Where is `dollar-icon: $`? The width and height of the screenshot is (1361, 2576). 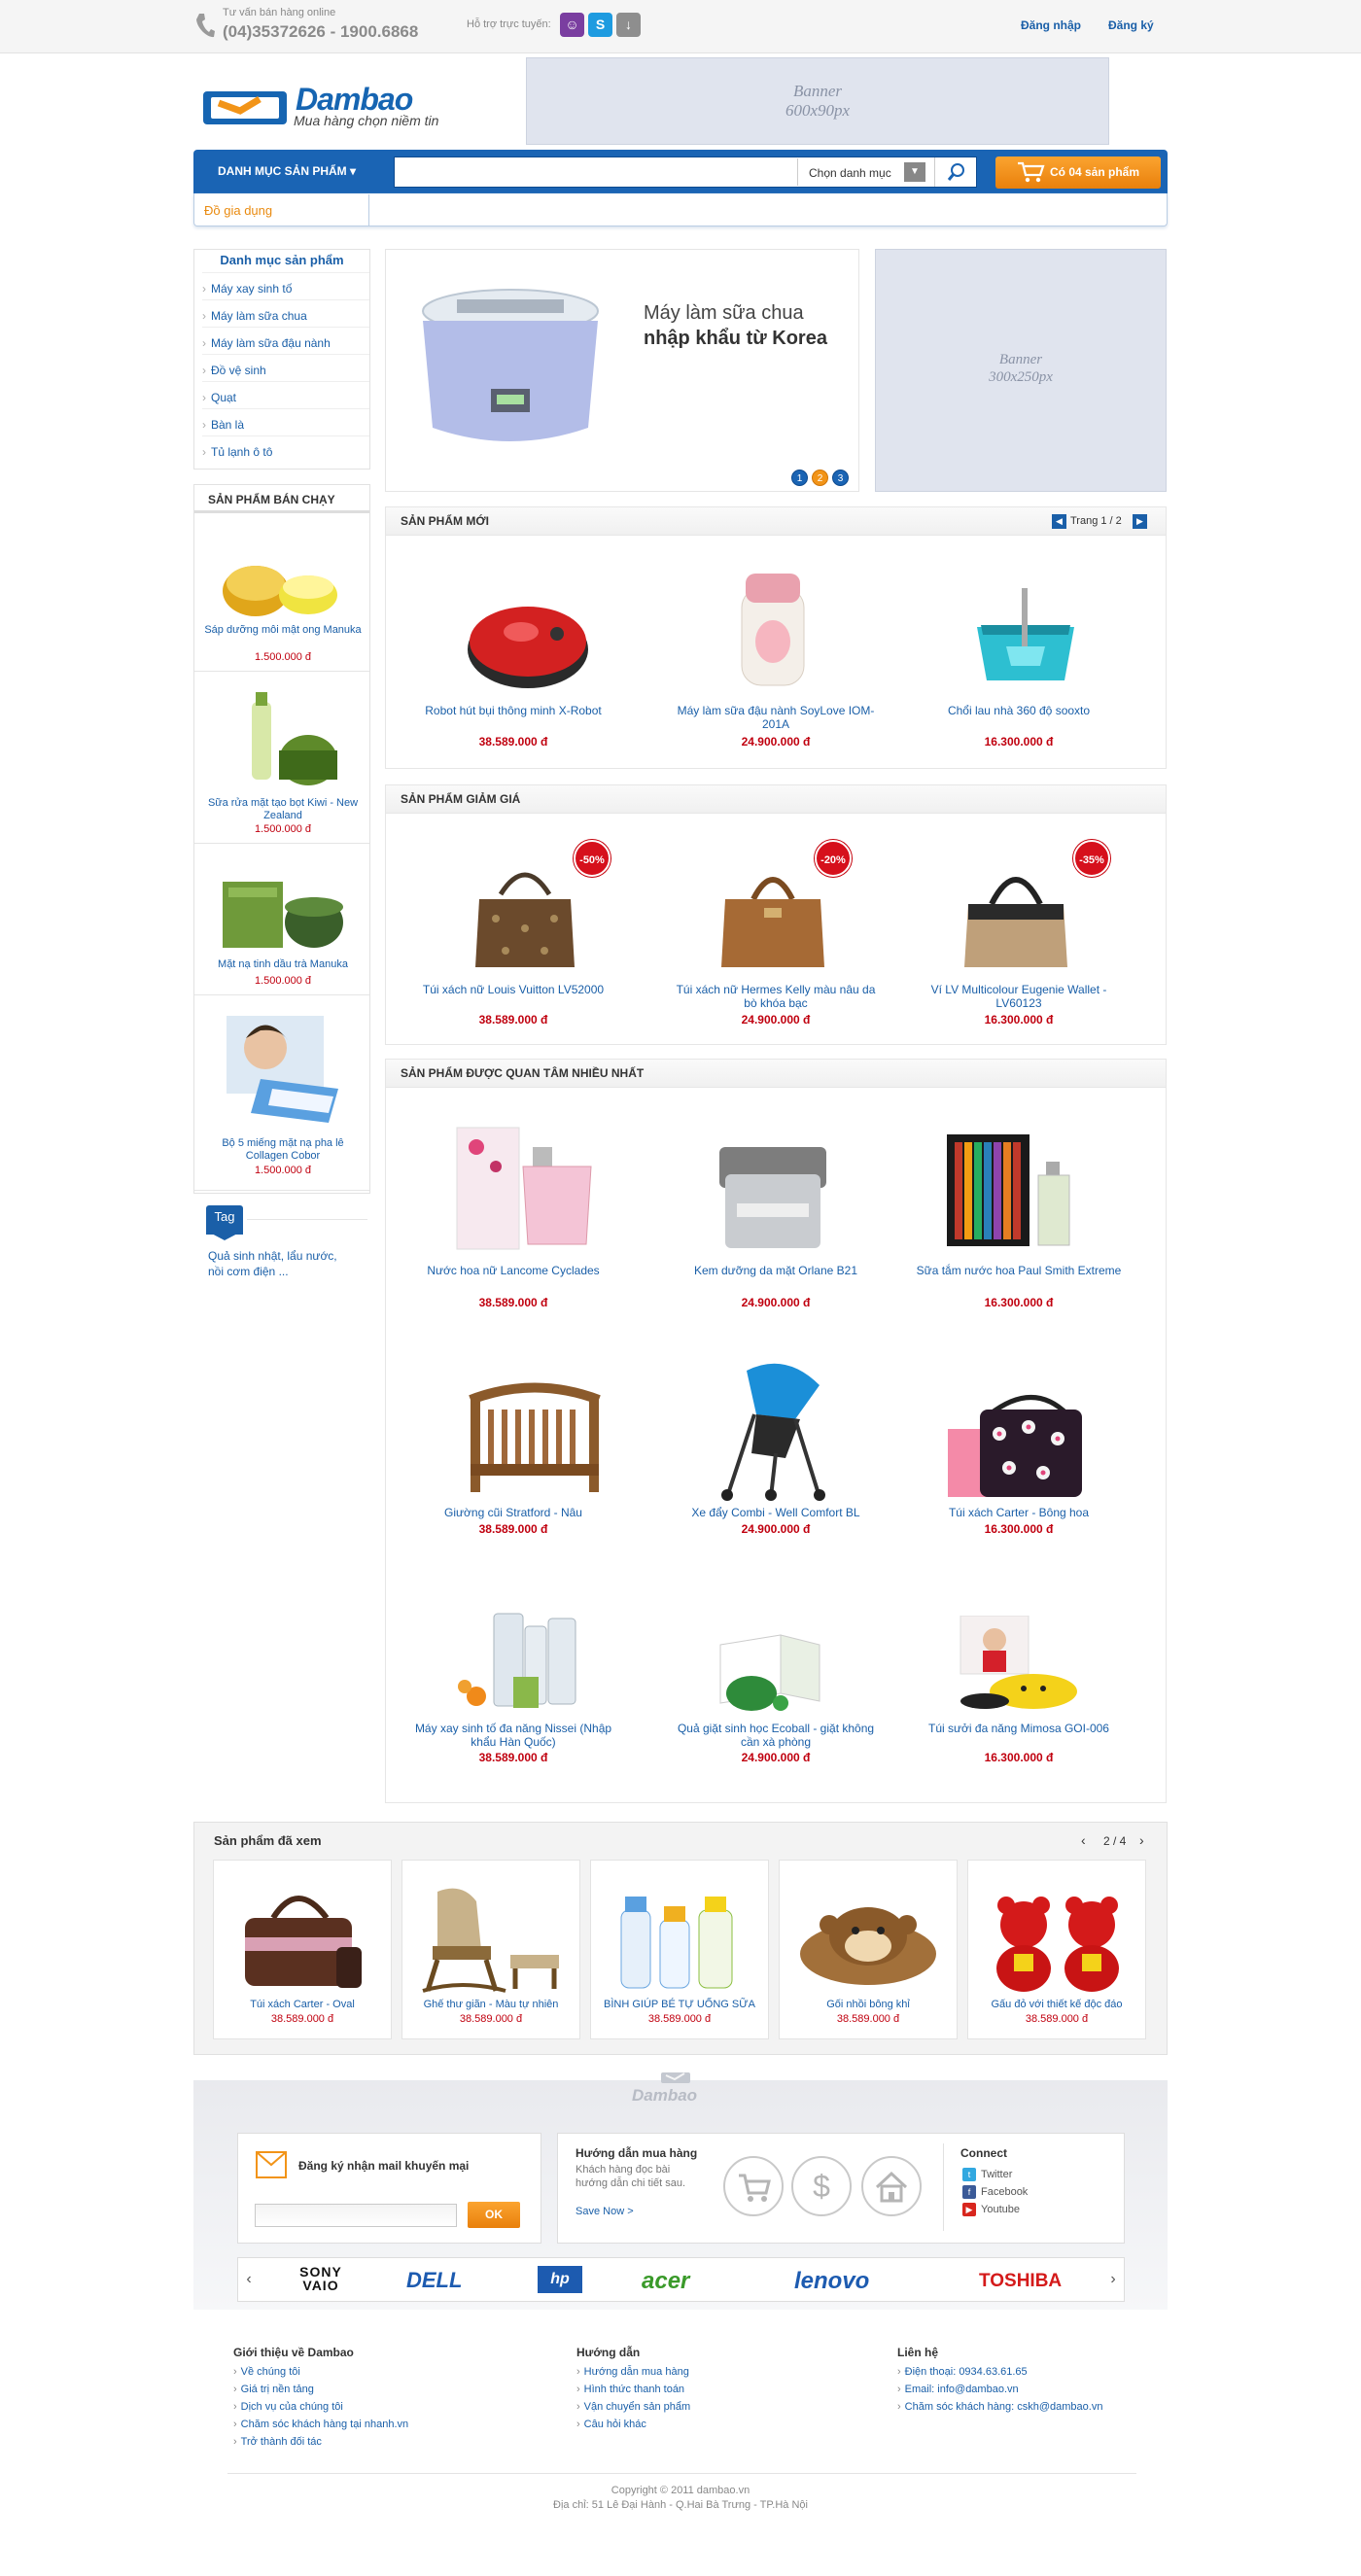
dollar-icon: $ is located at coordinates (822, 2186).